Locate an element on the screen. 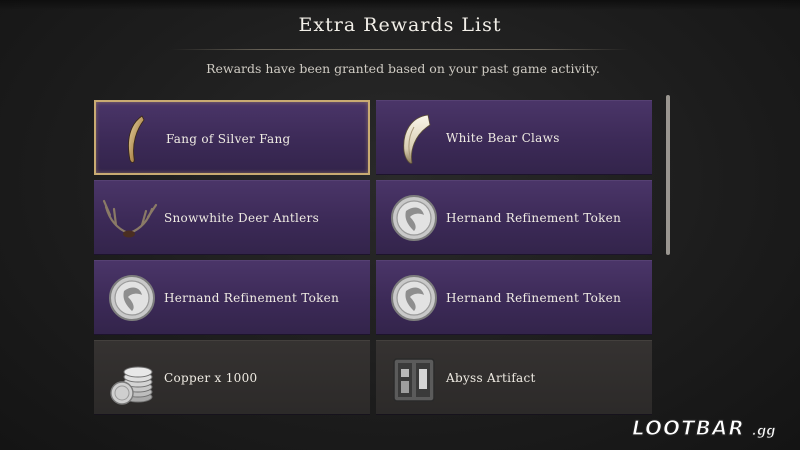 The image size is (800, 450). claw-icon is located at coordinates (414, 138).